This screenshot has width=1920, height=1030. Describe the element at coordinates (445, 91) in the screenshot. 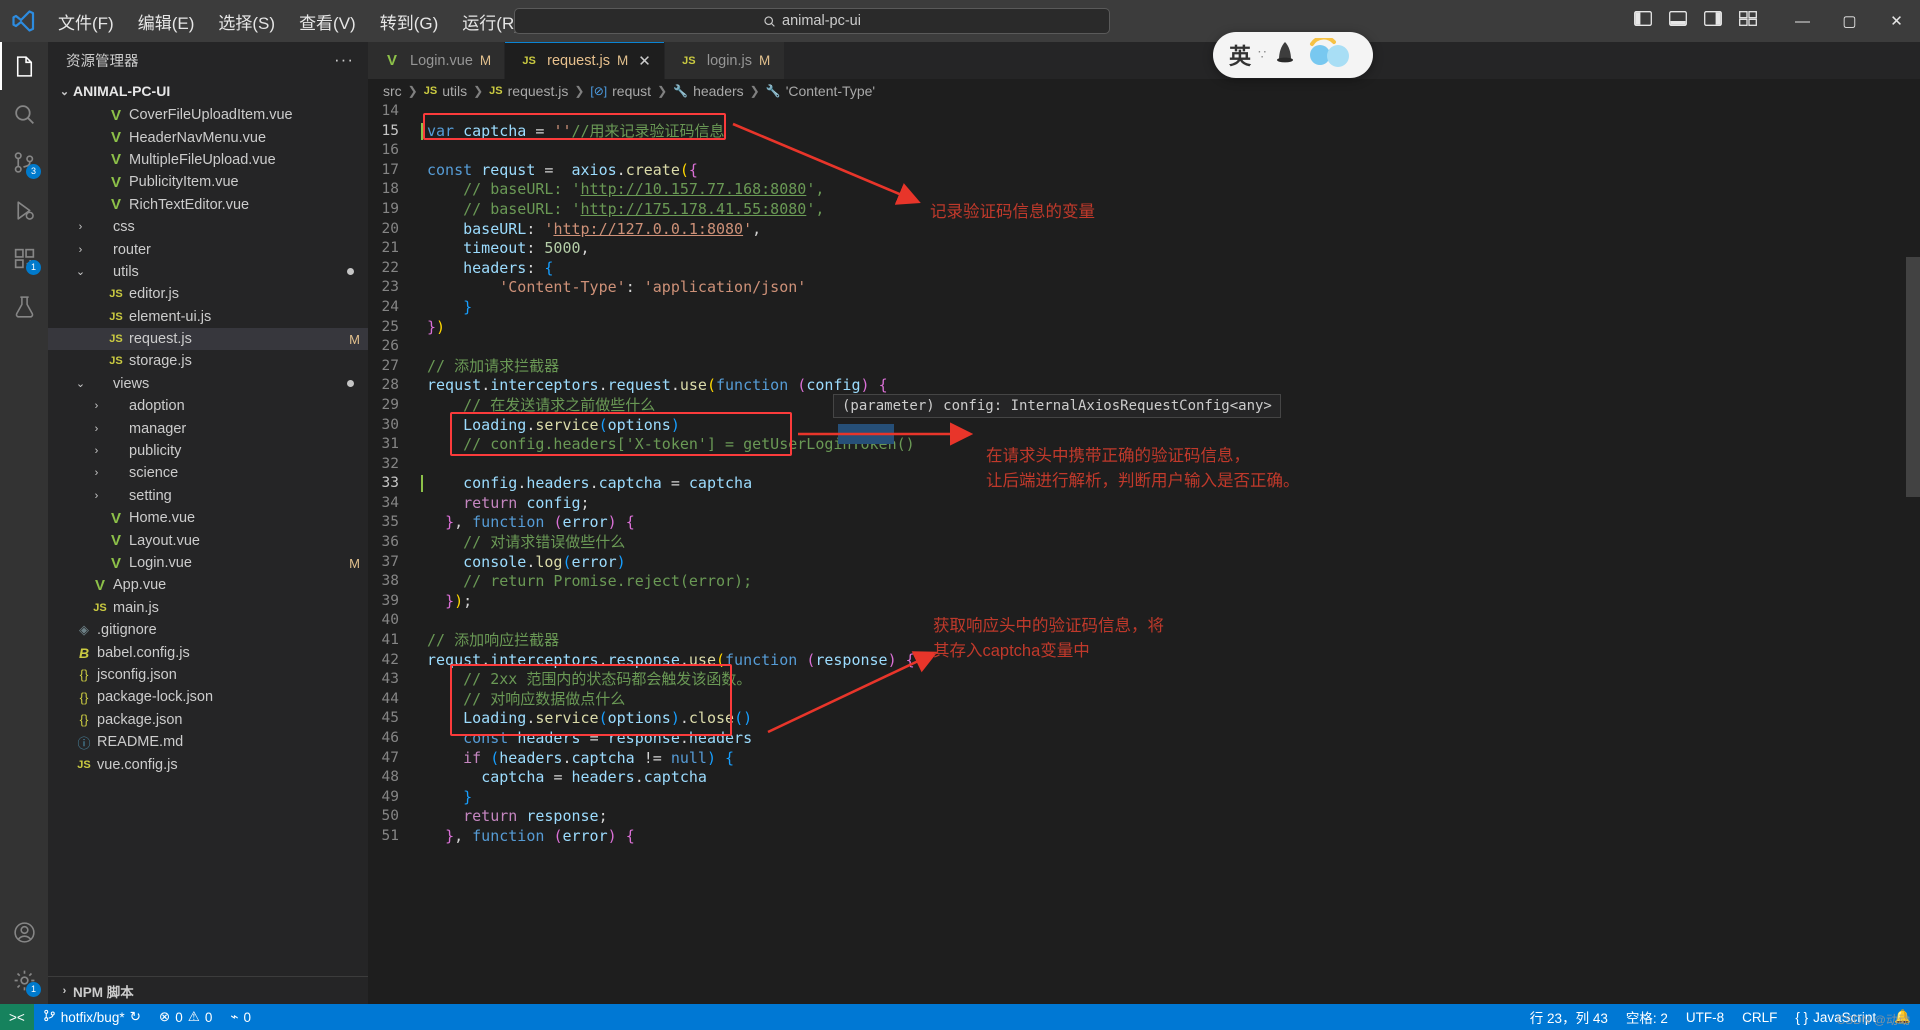

I see `breadcrumb-item-utils: JS utils` at that location.